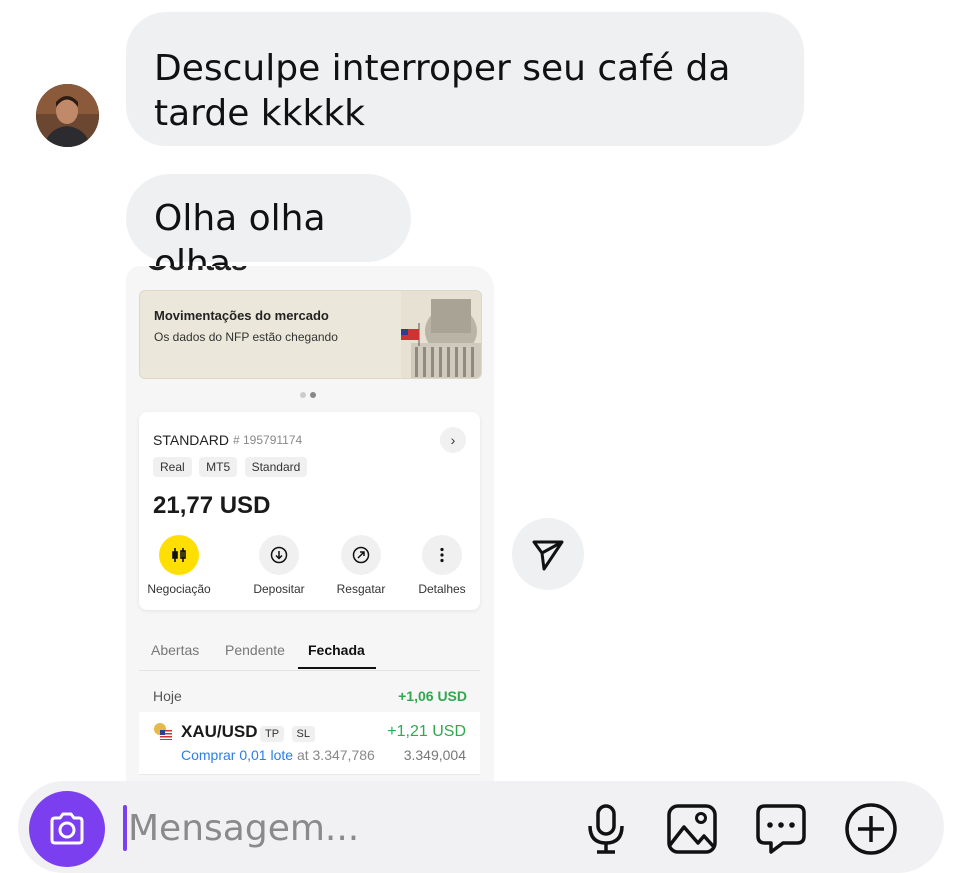  Describe the element at coordinates (163, 731) in the screenshot. I see `gold-usd-flag-icon` at that location.